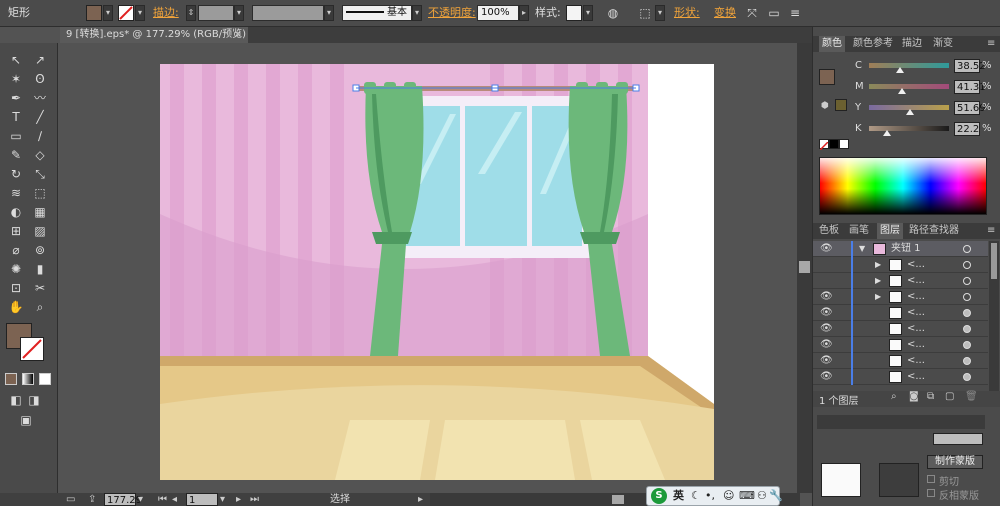  What do you see at coordinates (909, 128) in the screenshot?
I see `black-slider` at bounding box center [909, 128].